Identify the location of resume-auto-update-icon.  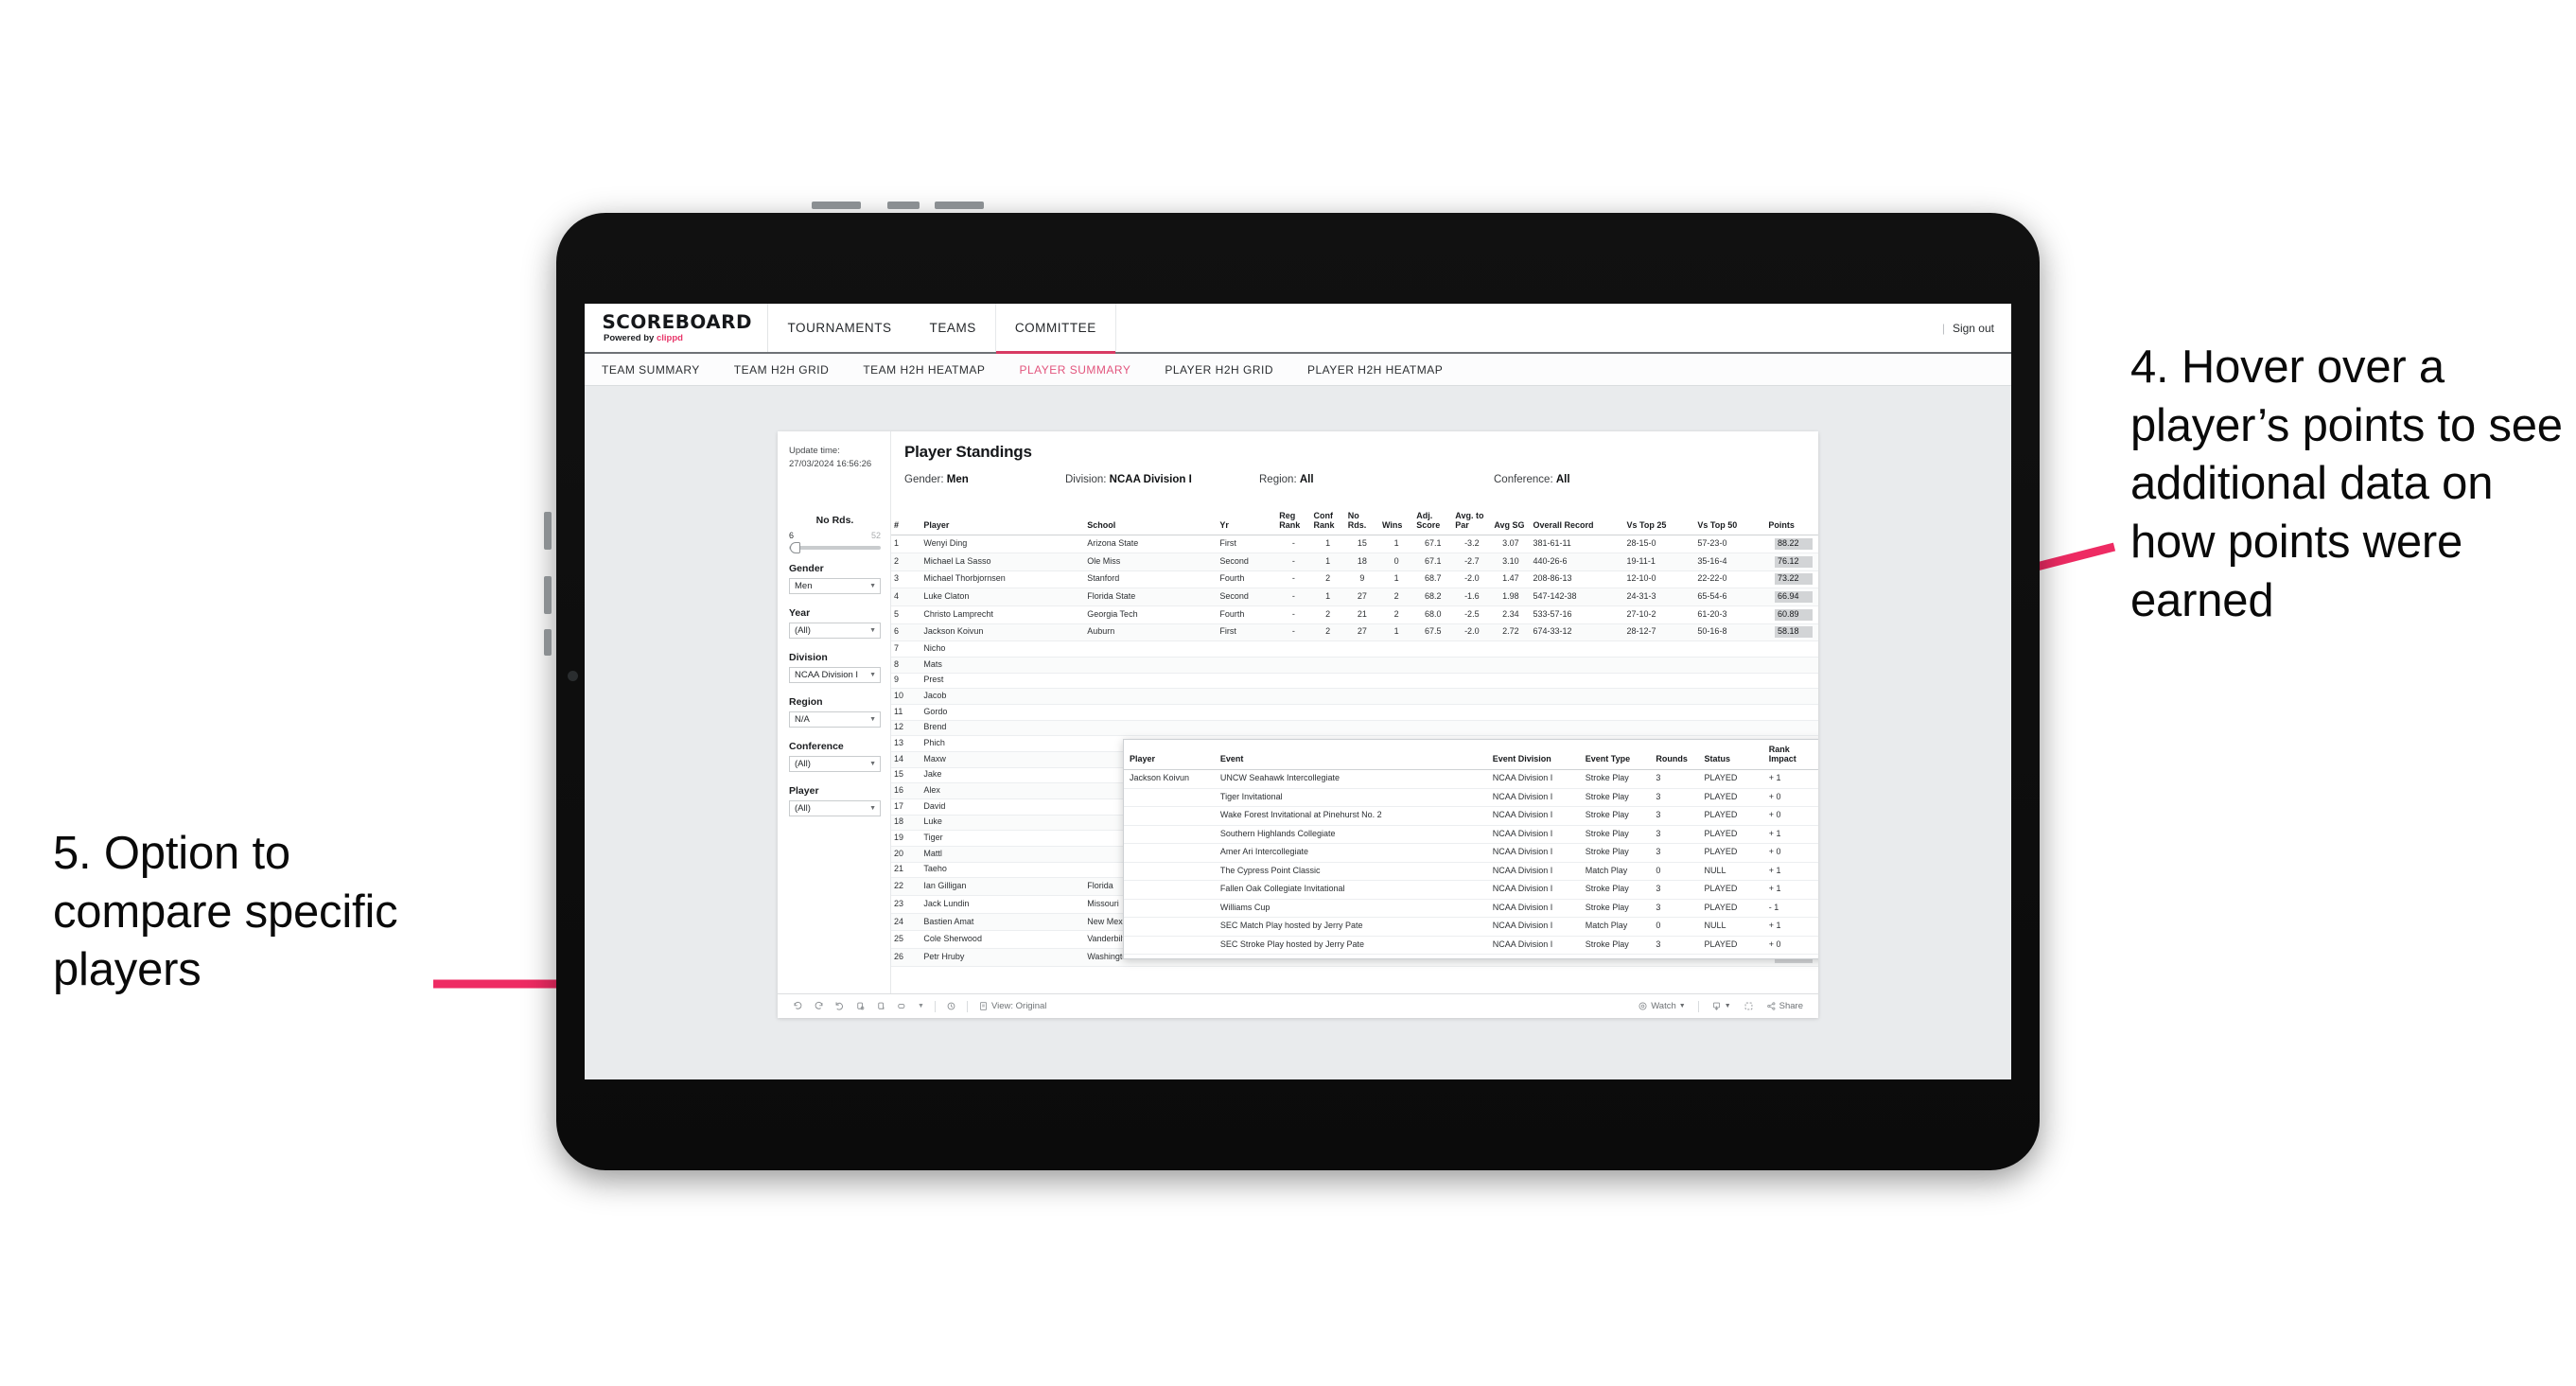
(881, 1006).